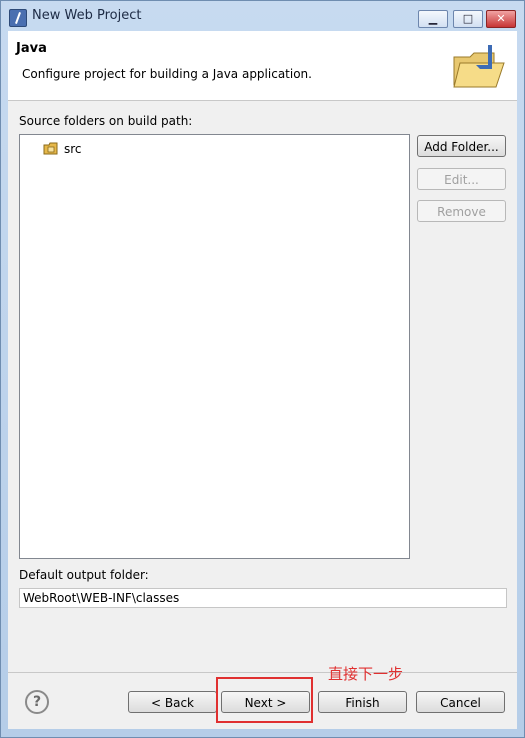  I want to click on maximize-icon: □, so click(468, 18).